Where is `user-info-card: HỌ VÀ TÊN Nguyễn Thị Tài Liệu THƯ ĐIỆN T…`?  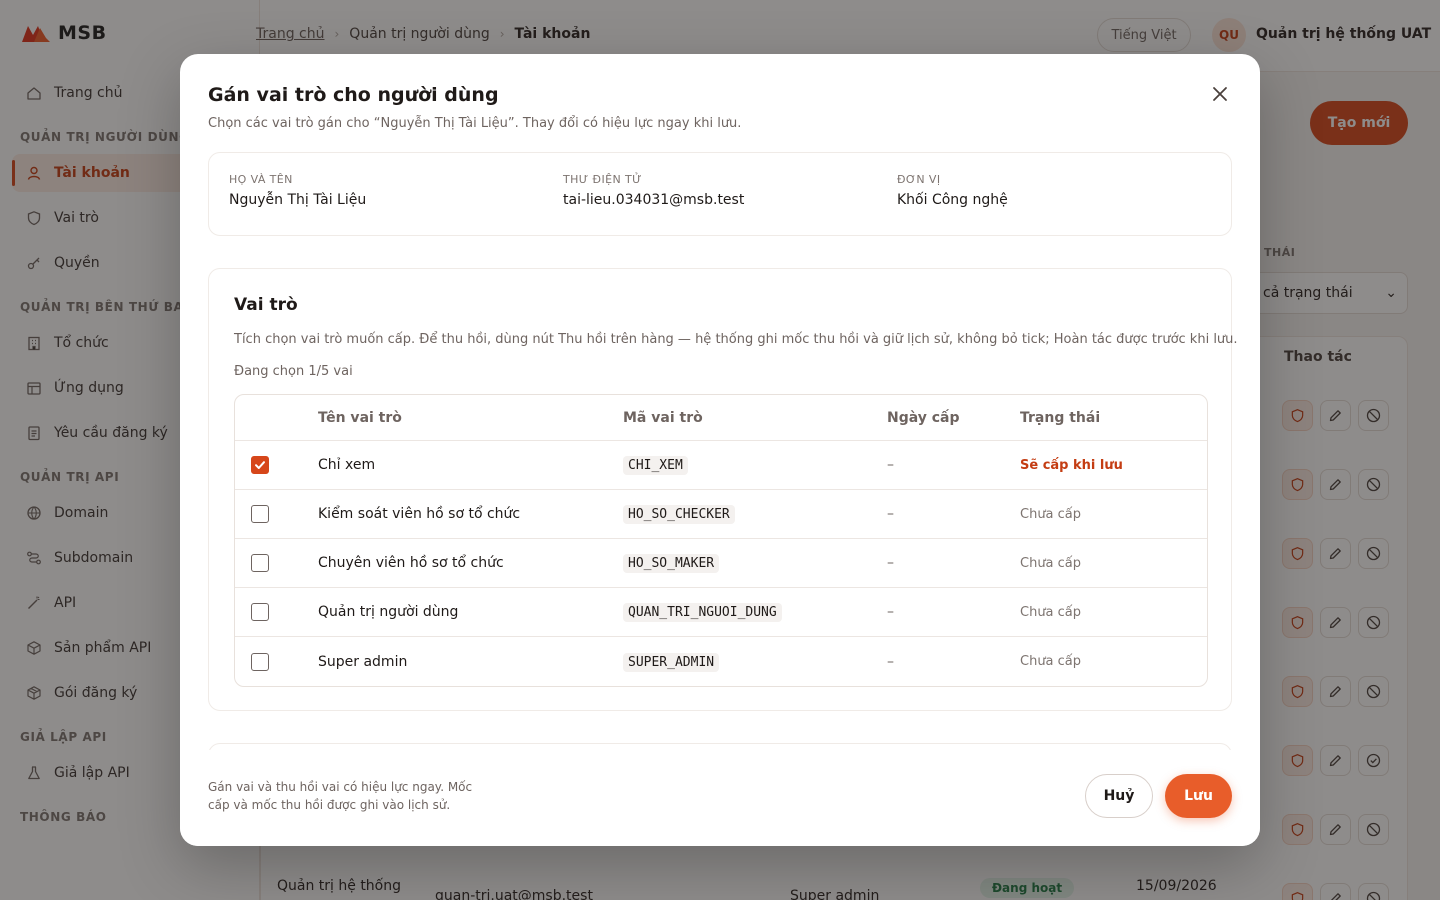 user-info-card: HỌ VÀ TÊN Nguyễn Thị Tài Liệu THƯ ĐIỆN T… is located at coordinates (720, 194).